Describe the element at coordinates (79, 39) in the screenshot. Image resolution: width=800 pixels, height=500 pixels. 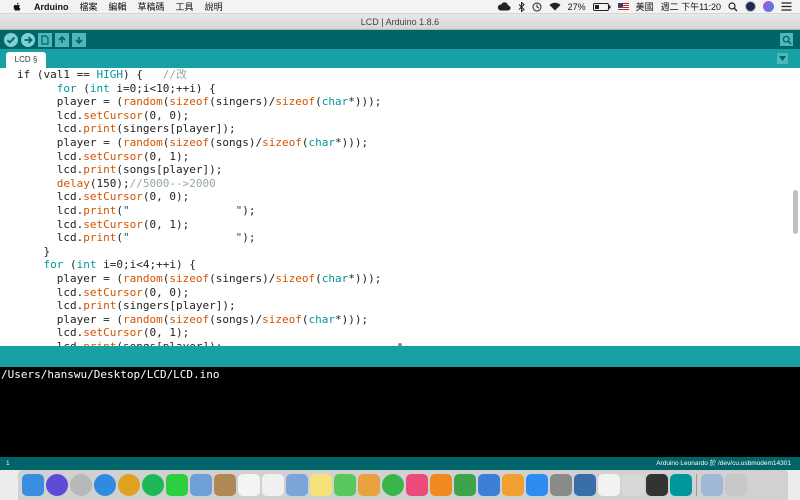
I see `save-sketch-button` at that location.